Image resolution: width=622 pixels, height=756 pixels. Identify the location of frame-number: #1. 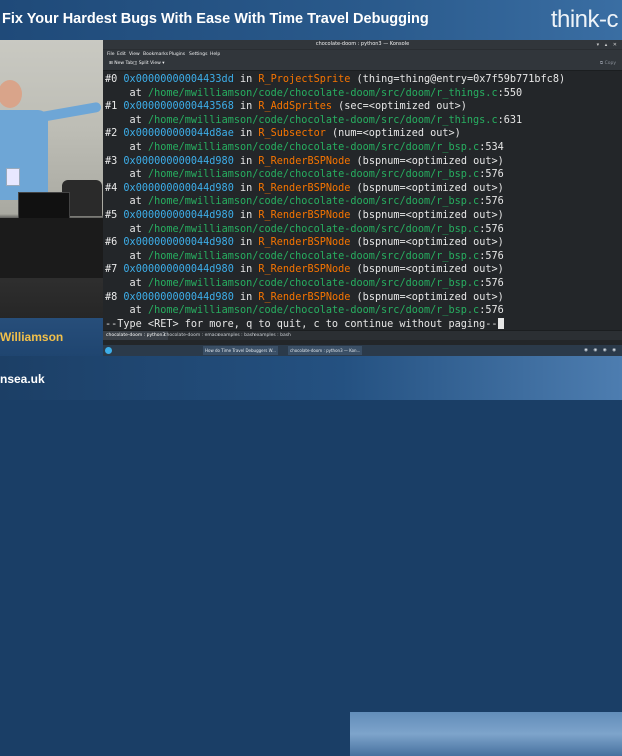
(111, 107).